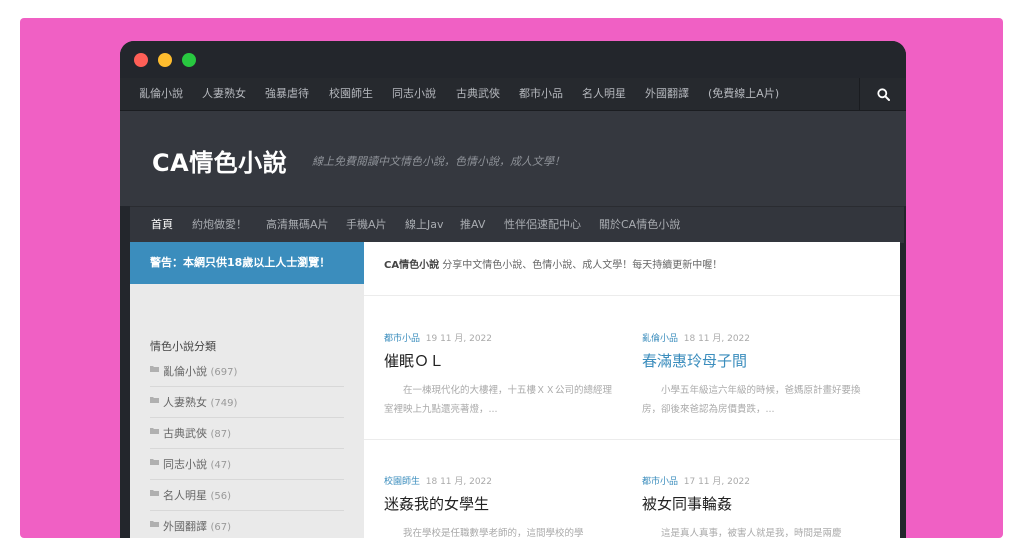  I want to click on mainnav-item-online-jav: 線上Jav, so click(424, 225).